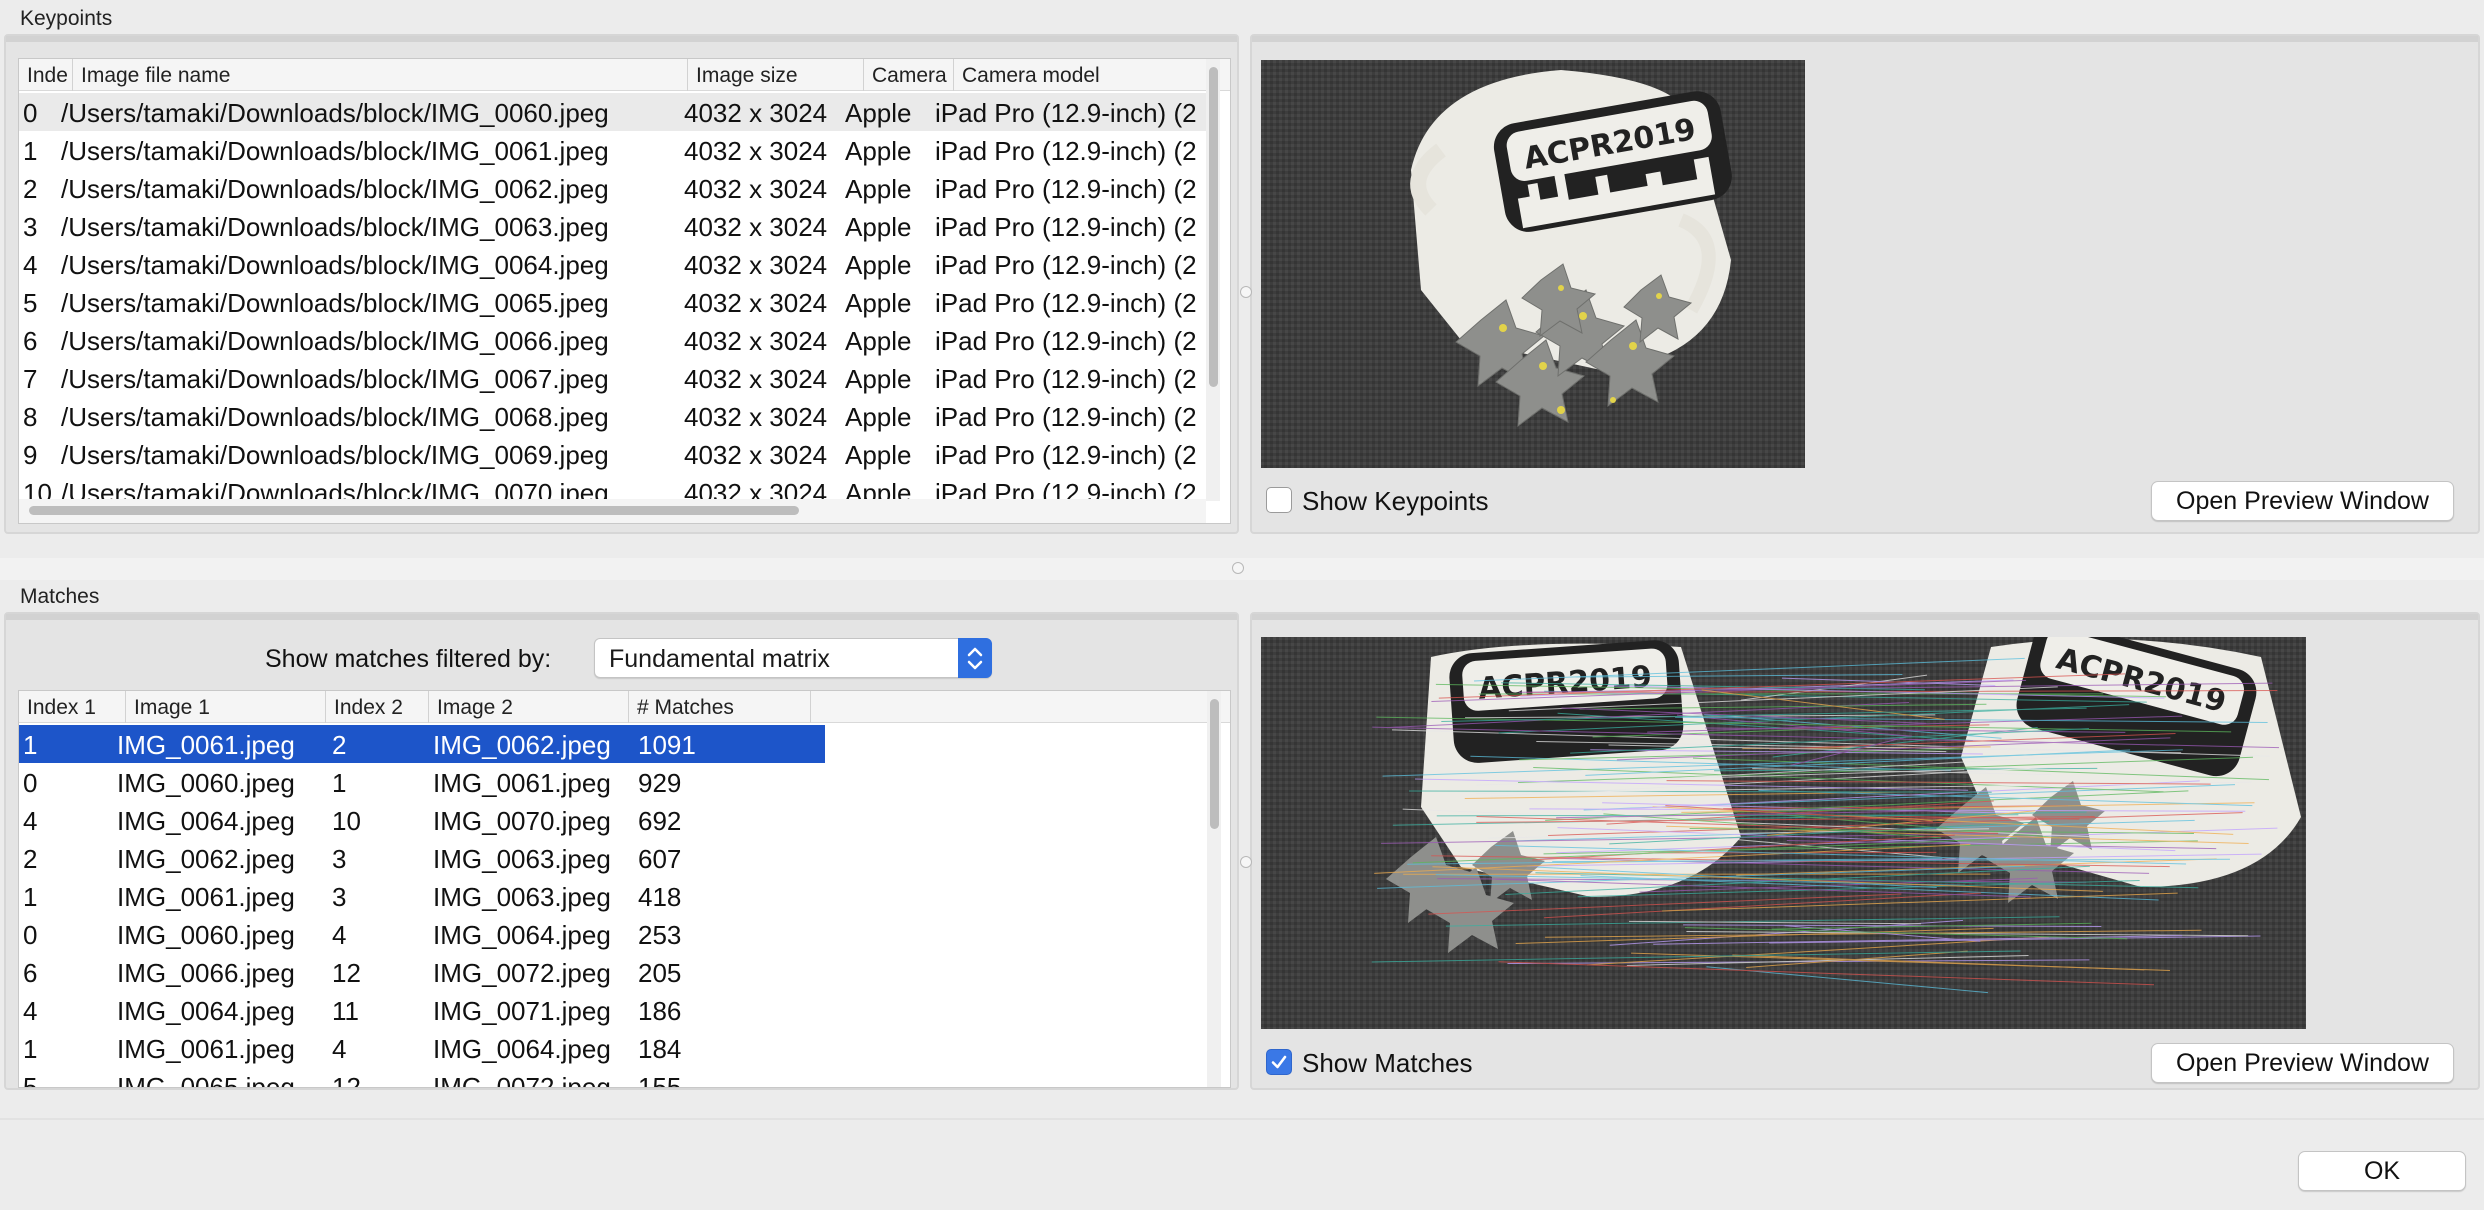 This screenshot has height=1210, width=2484. Describe the element at coordinates (613, 972) in the screenshot. I see `matches-table-row: 6 IMG_0066.jpeg 12 IMG_0072.jpeg 205` at that location.